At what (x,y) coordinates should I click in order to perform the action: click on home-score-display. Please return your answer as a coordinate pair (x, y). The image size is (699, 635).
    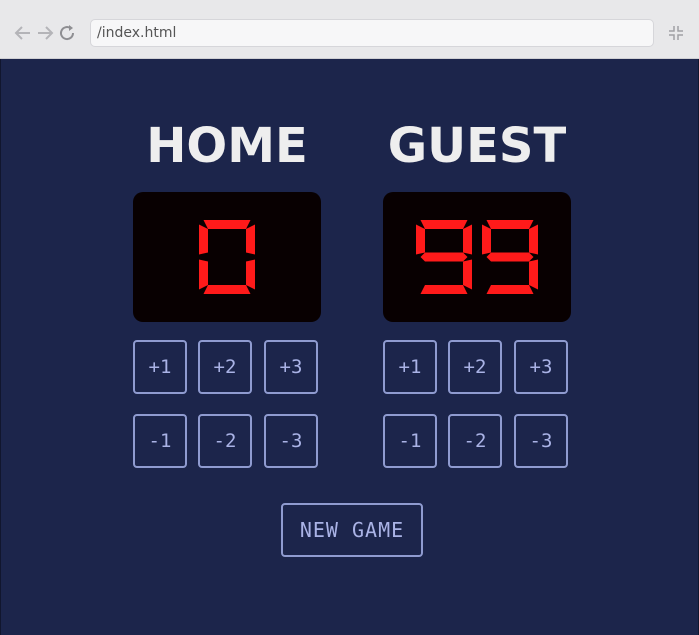
    Looking at the image, I should click on (227, 257).